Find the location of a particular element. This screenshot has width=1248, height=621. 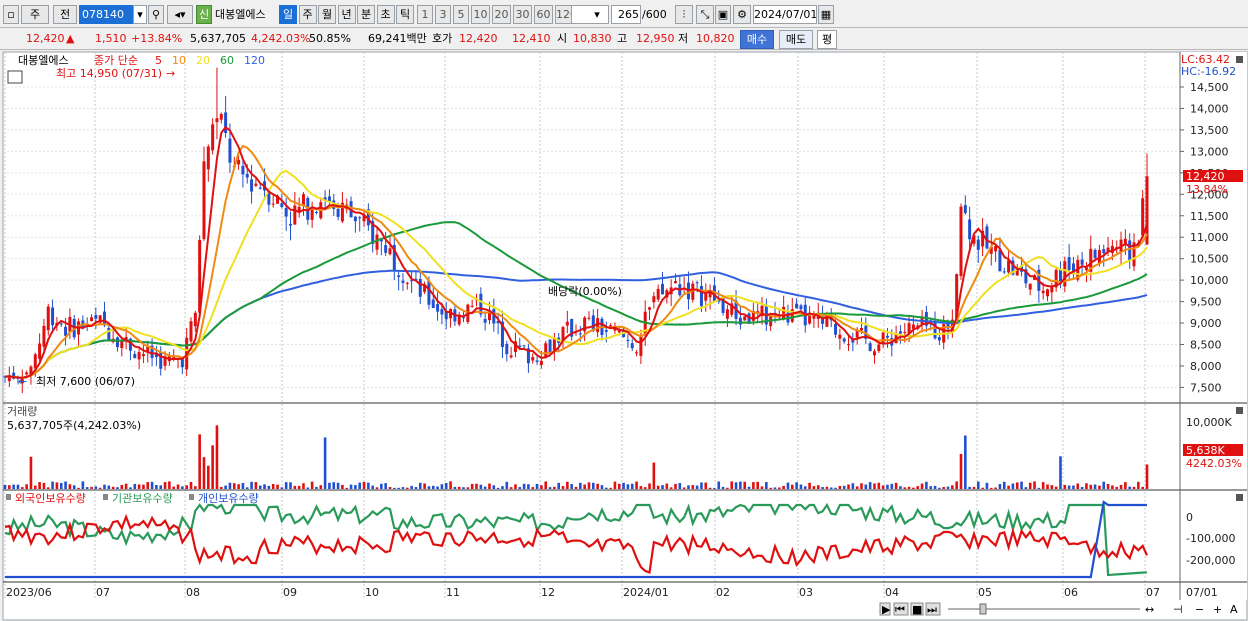

sell-button: 매도 is located at coordinates (796, 39).